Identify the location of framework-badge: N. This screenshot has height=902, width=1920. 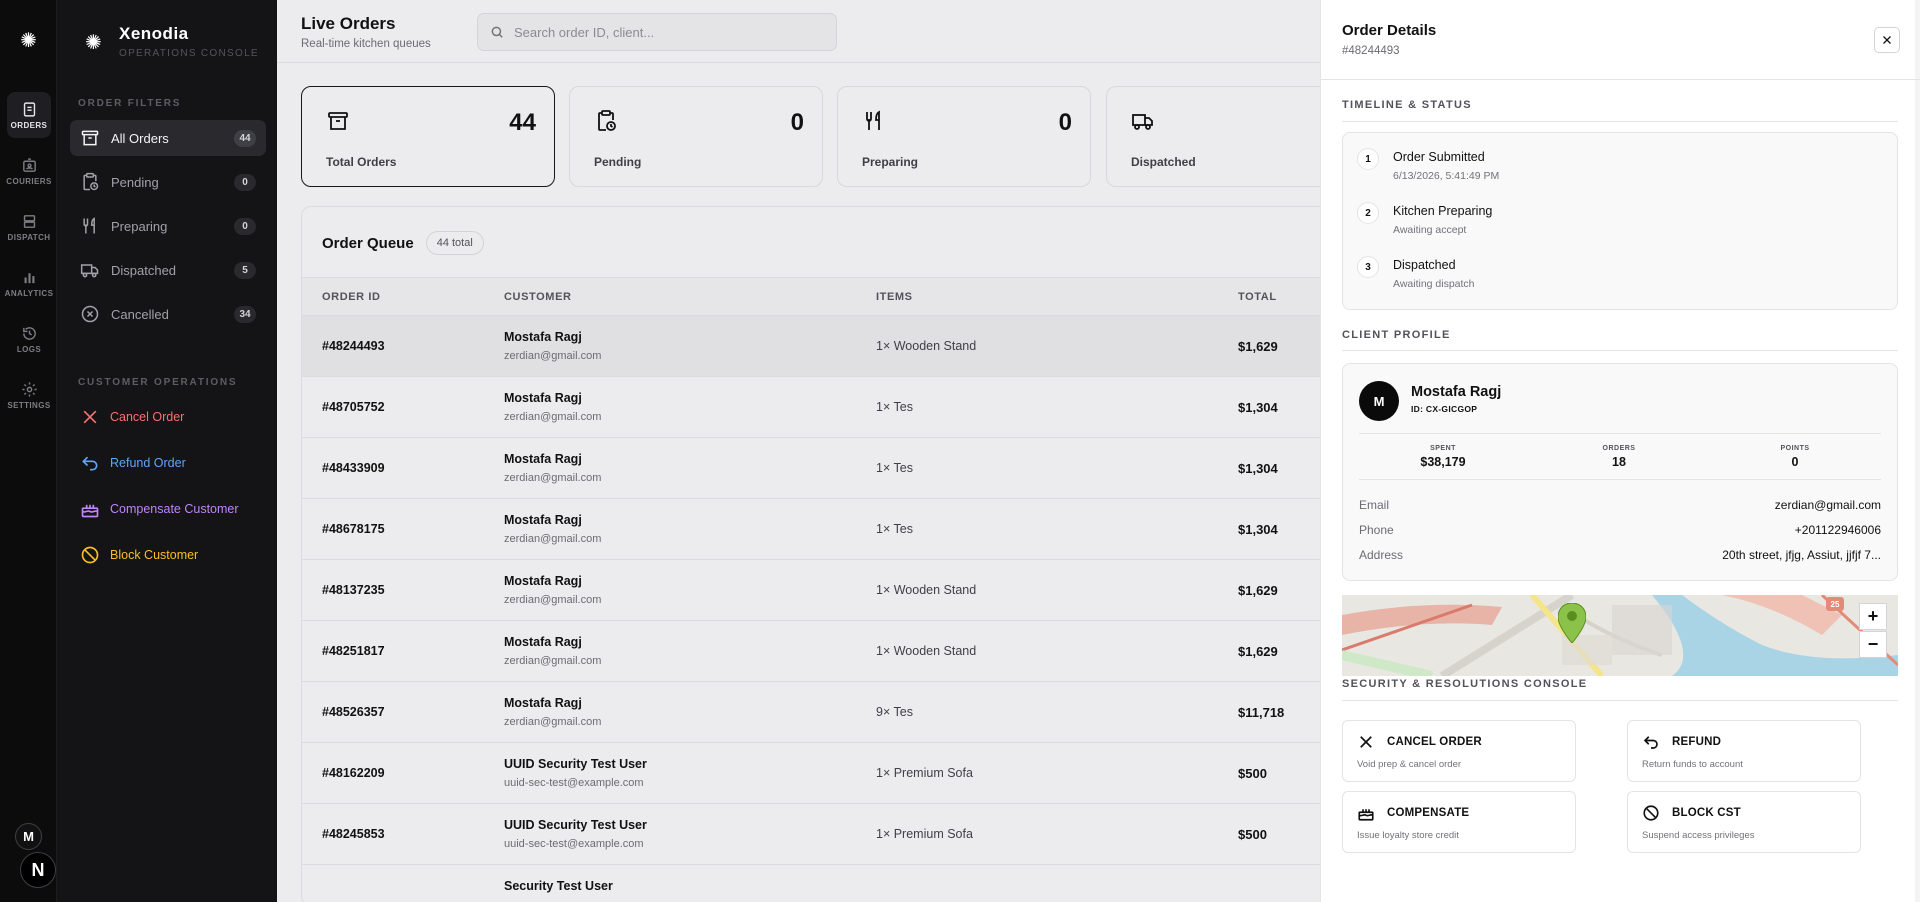
(38, 870).